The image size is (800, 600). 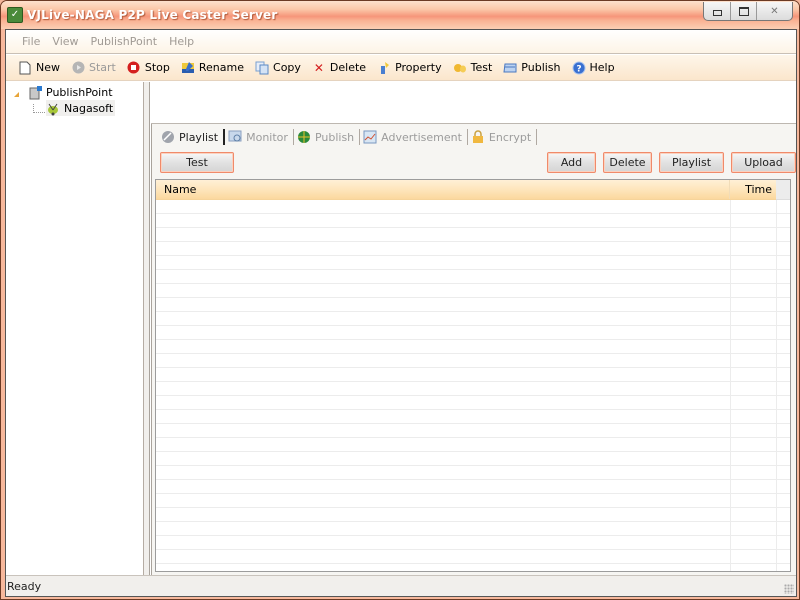 I want to click on tree-node-nagasoft: Nagasoft, so click(x=81, y=108).